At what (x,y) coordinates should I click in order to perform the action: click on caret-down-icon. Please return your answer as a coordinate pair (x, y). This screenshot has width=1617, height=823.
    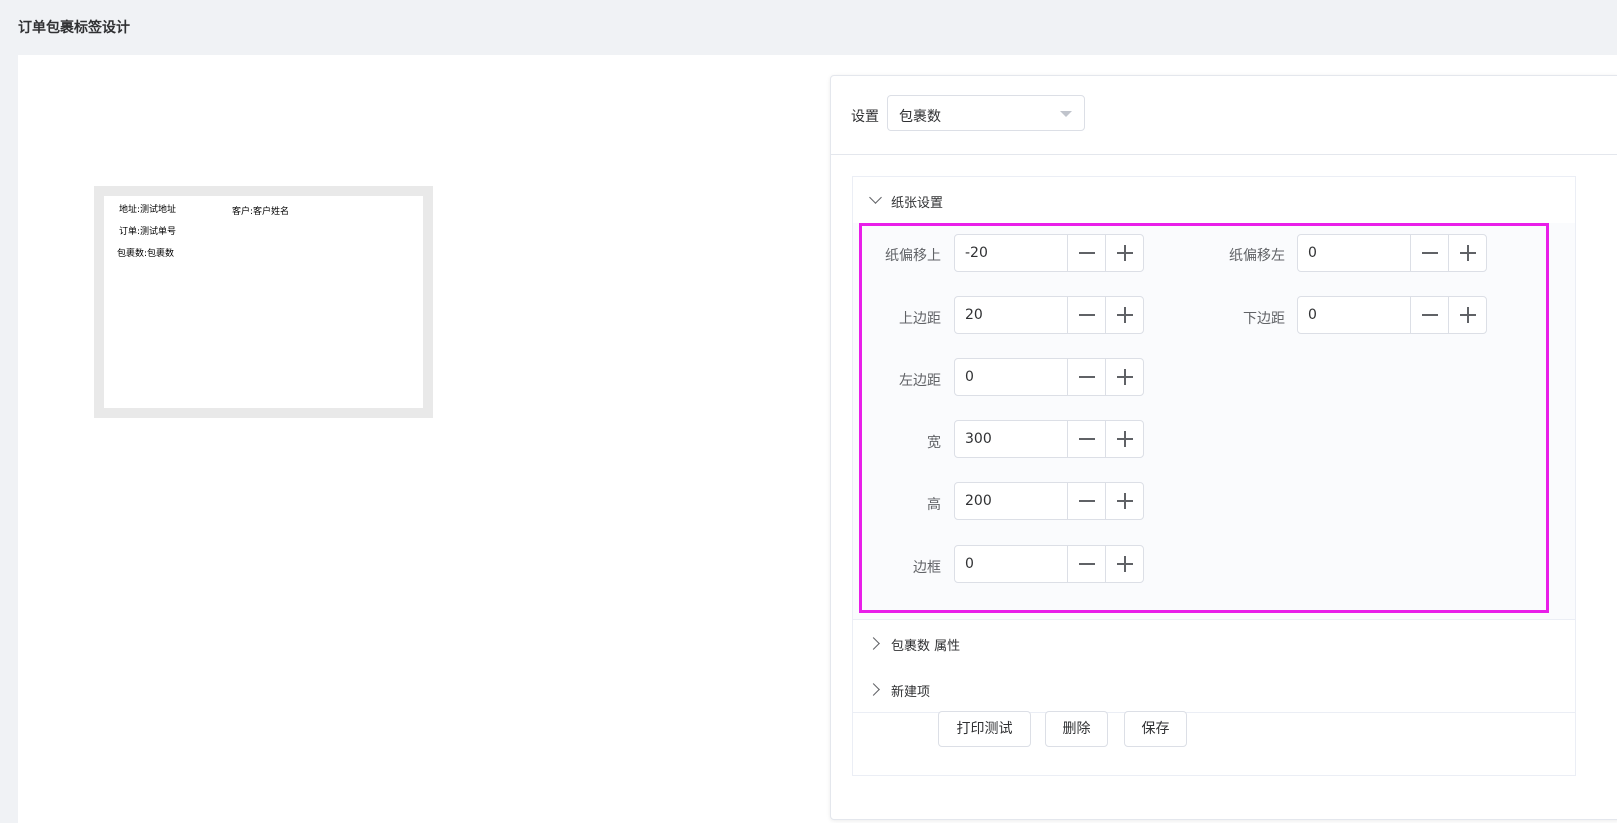
    Looking at the image, I should click on (1066, 114).